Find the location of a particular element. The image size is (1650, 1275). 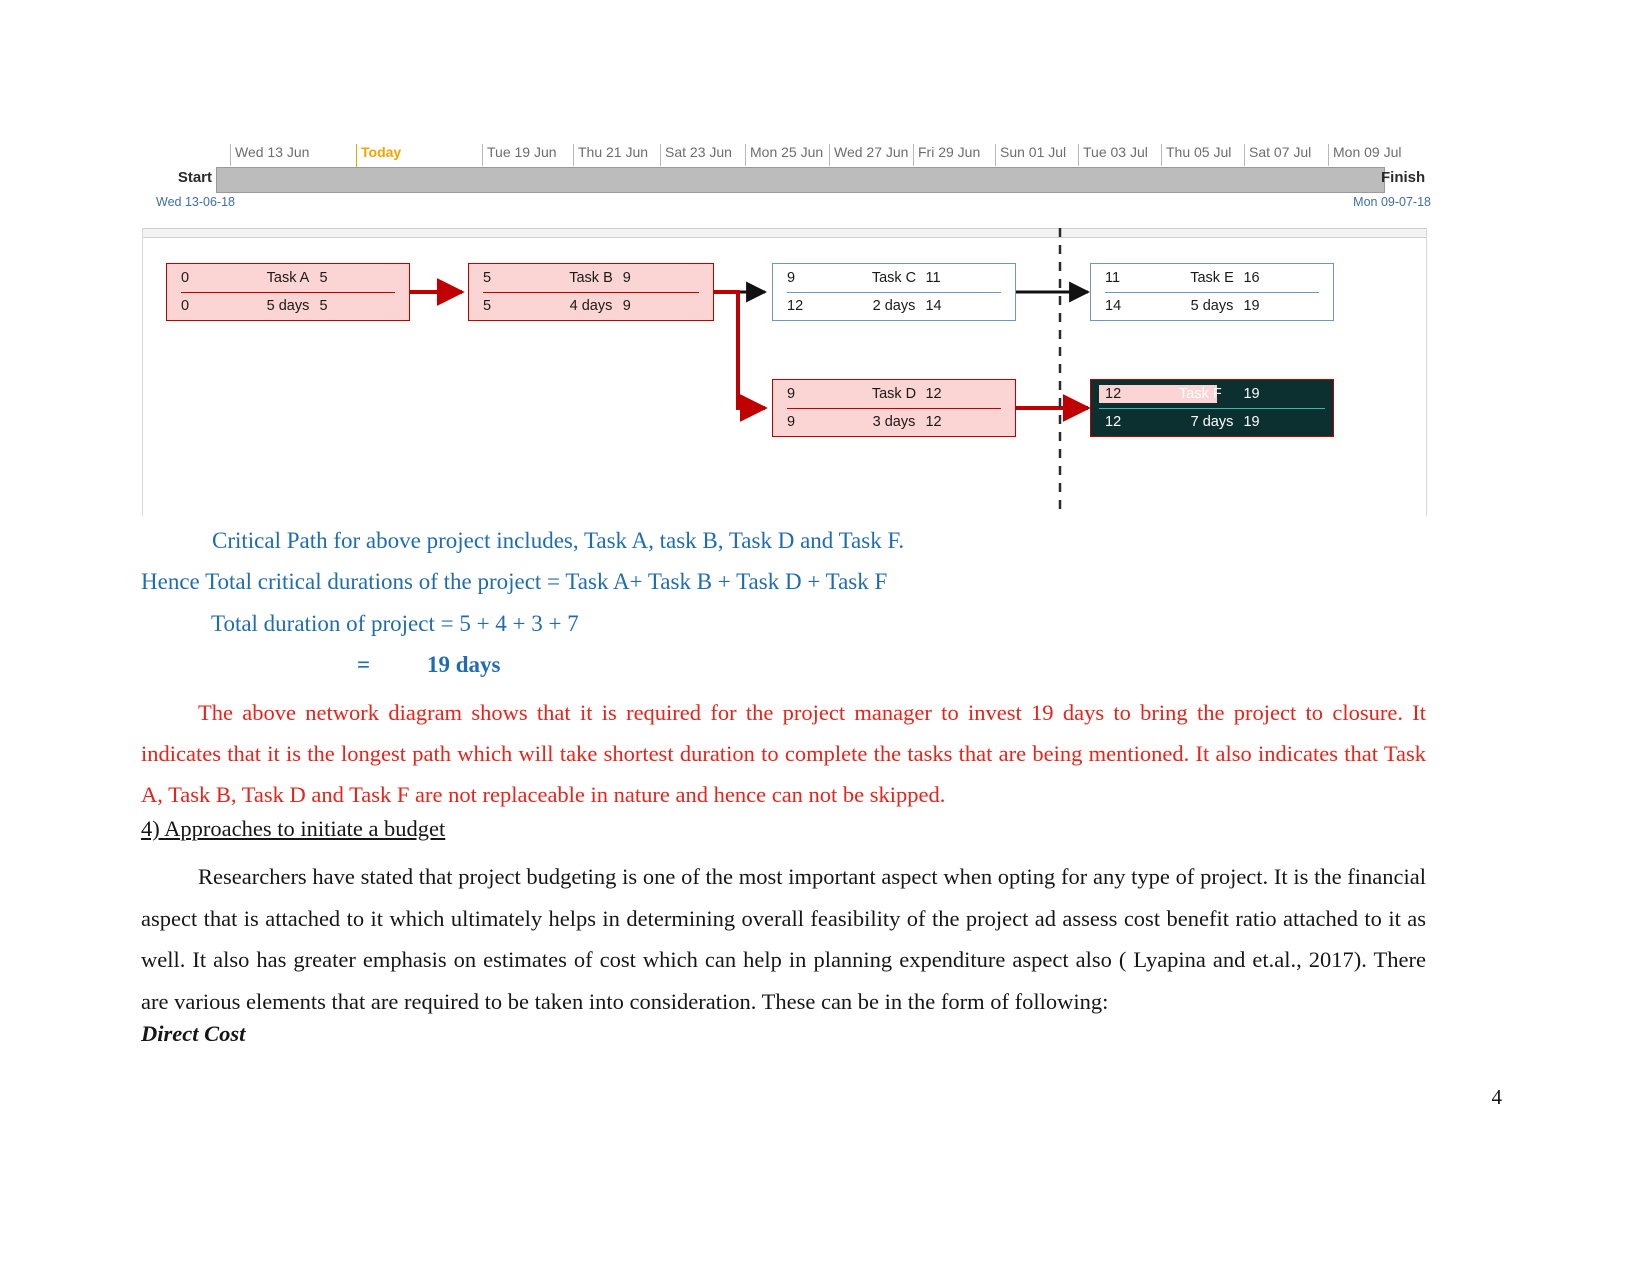

node-task-name: Task A is located at coordinates (288, 278).